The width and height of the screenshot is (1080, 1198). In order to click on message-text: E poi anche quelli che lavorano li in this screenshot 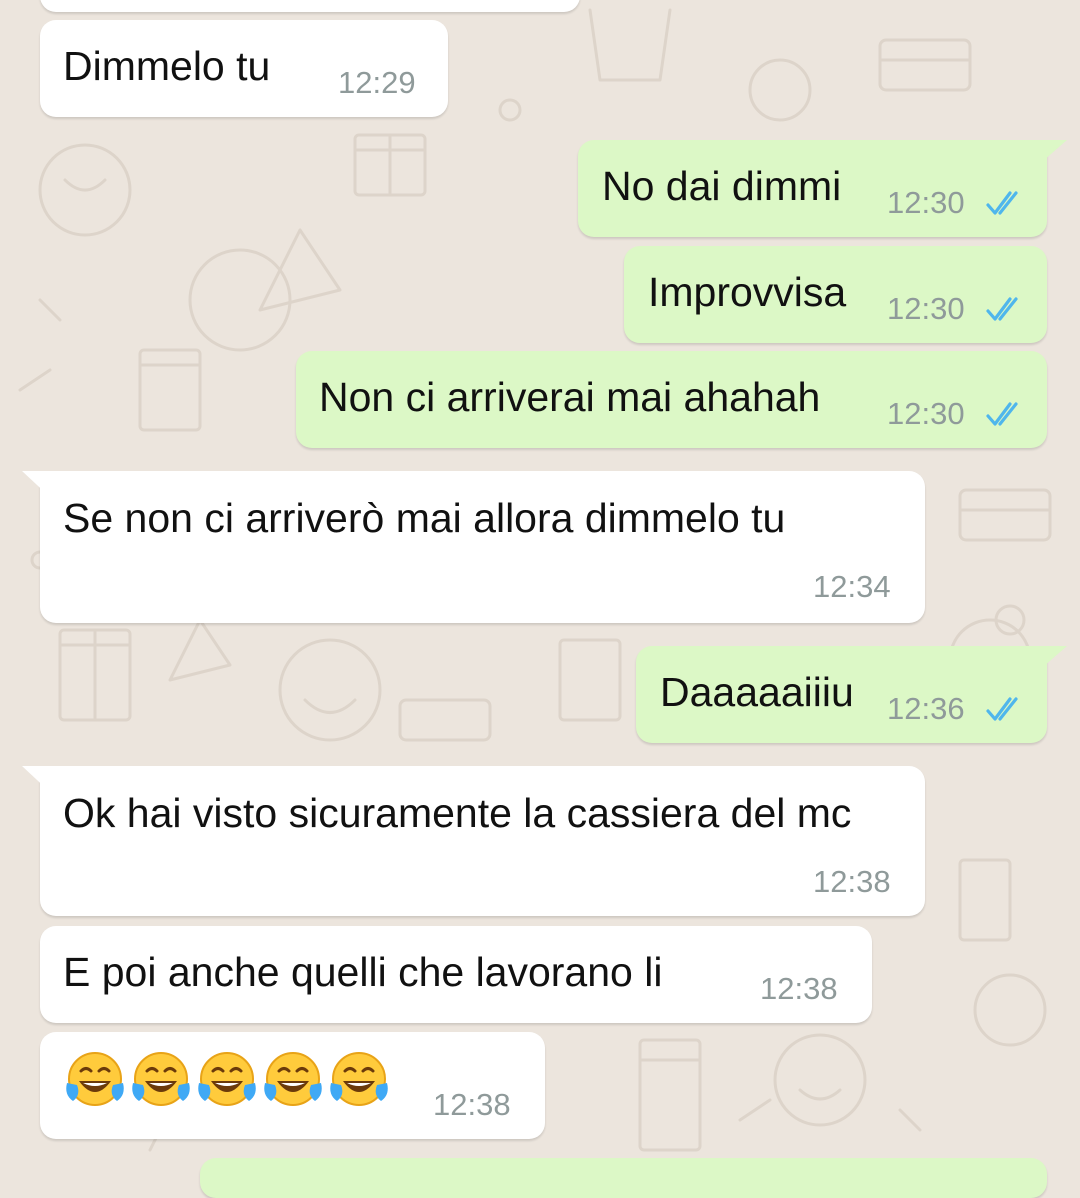, I will do `click(363, 972)`.